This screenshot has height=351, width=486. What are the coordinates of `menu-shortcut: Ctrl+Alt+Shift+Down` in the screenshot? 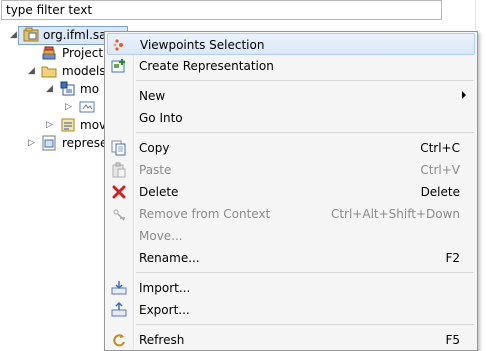 It's located at (395, 214).